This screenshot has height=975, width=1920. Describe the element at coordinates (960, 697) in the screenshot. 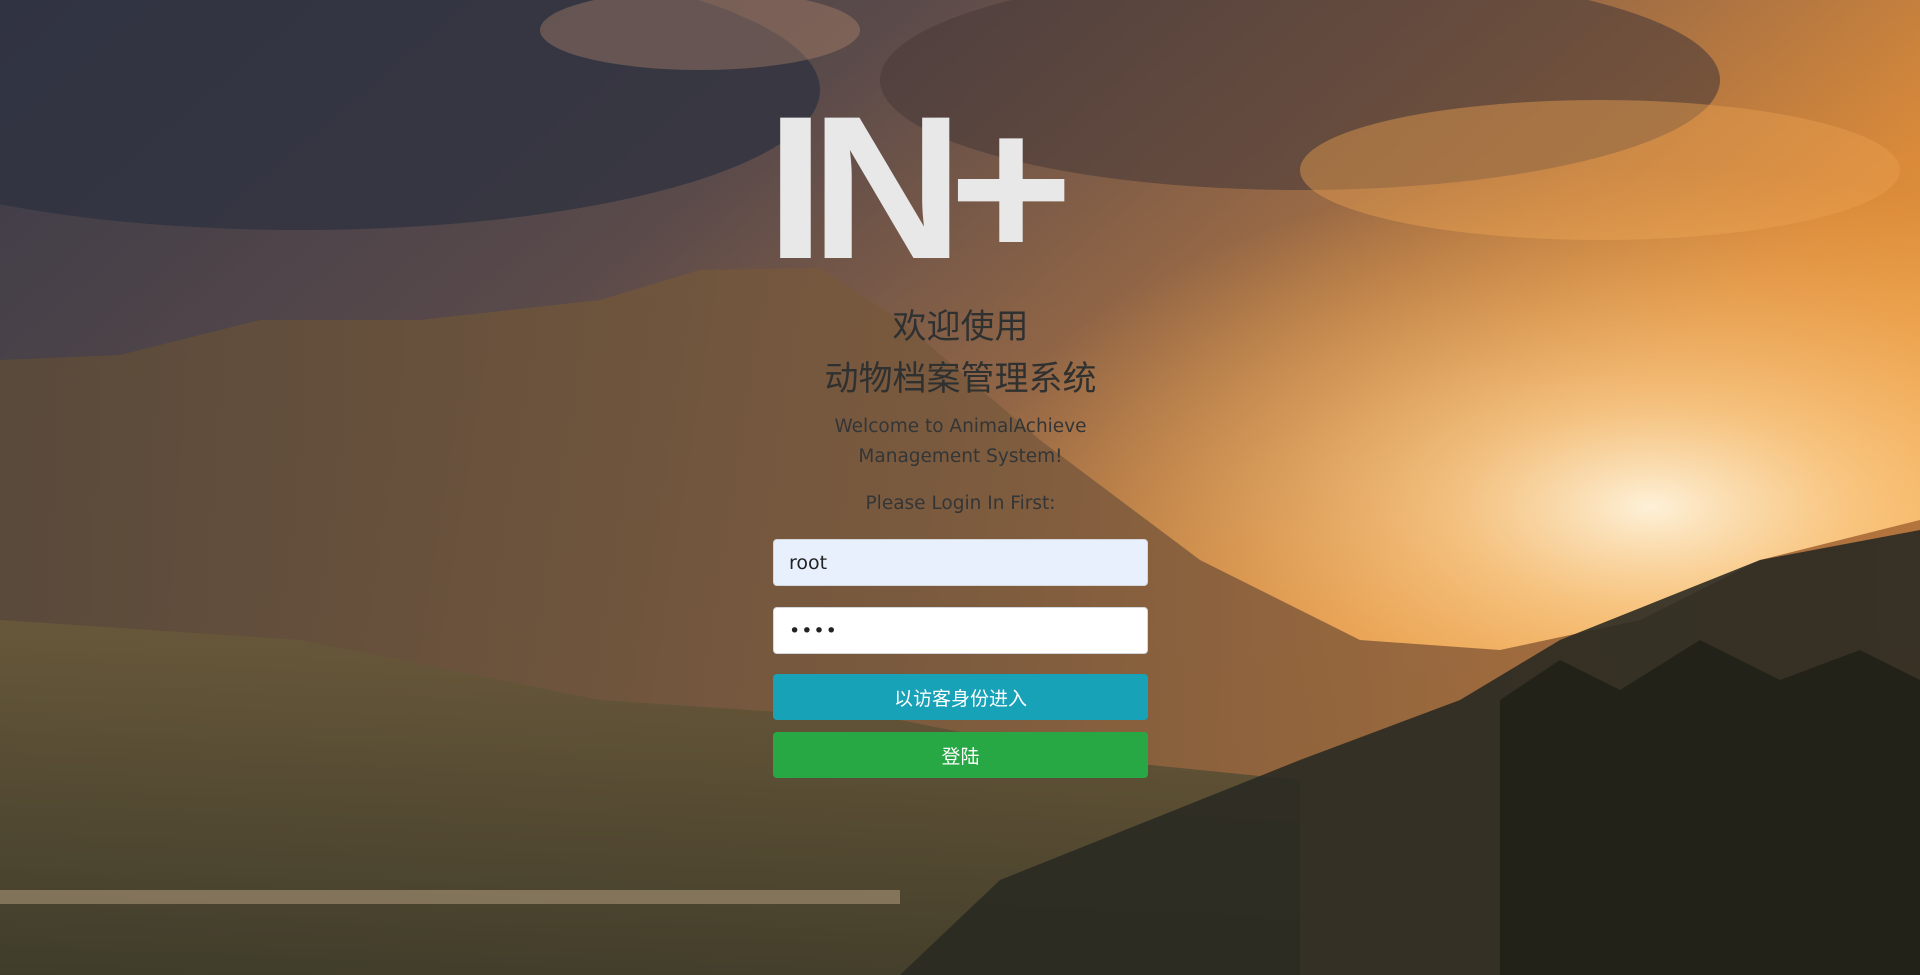

I see `guest-login-button: 以访客身份进入` at that location.